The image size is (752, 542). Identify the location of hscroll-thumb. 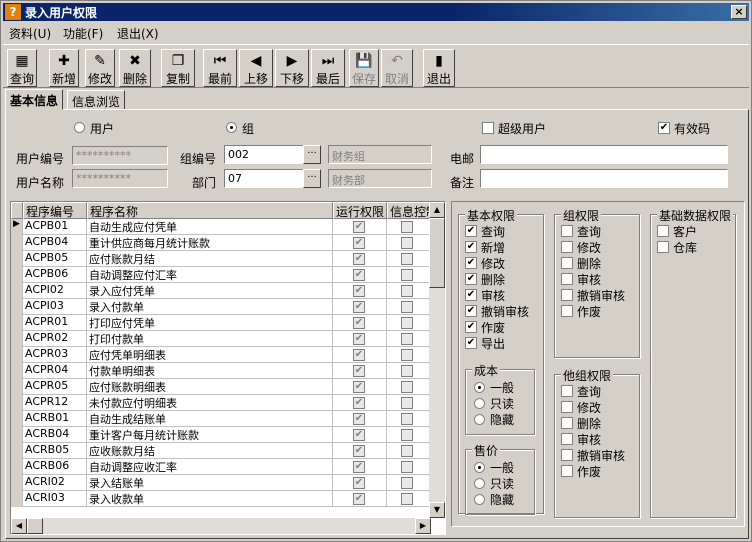
(35, 526).